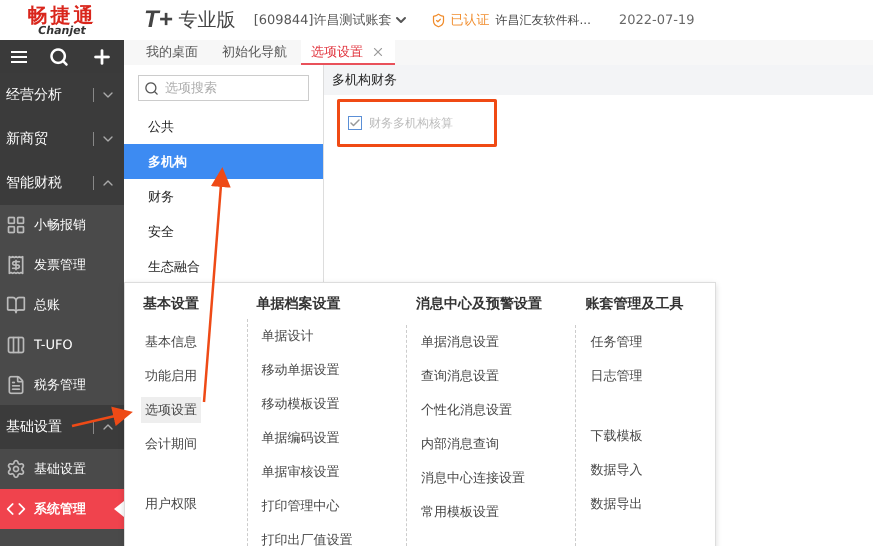 The image size is (873, 546). I want to click on document-icon, so click(16, 385).